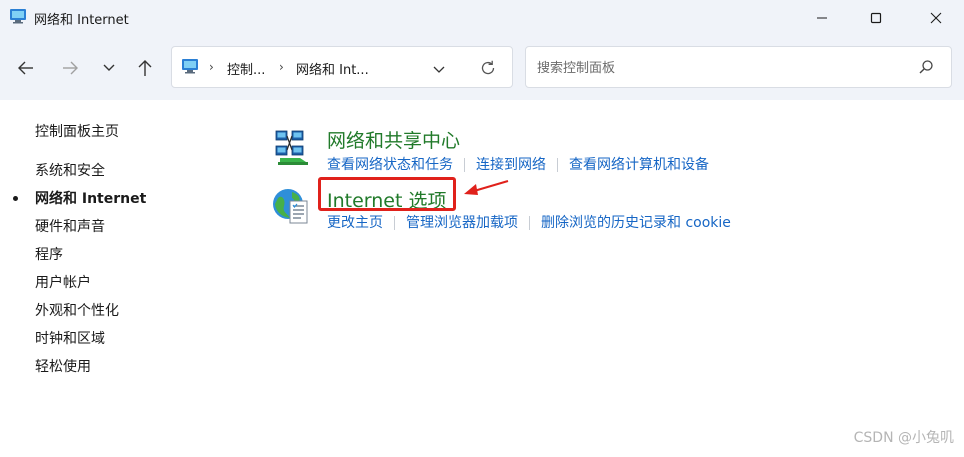 The height and width of the screenshot is (457, 964). What do you see at coordinates (292, 206) in the screenshot?
I see `internet-options-icon` at bounding box center [292, 206].